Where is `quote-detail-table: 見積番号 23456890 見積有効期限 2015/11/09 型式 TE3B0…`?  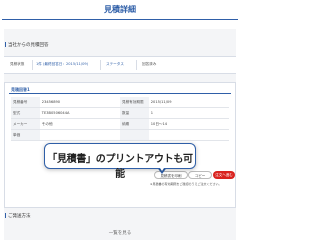 quote-detail-table: 見積番号 23456890 見積有効期限 2015/11/09 型式 TE3B0… is located at coordinates (120, 119).